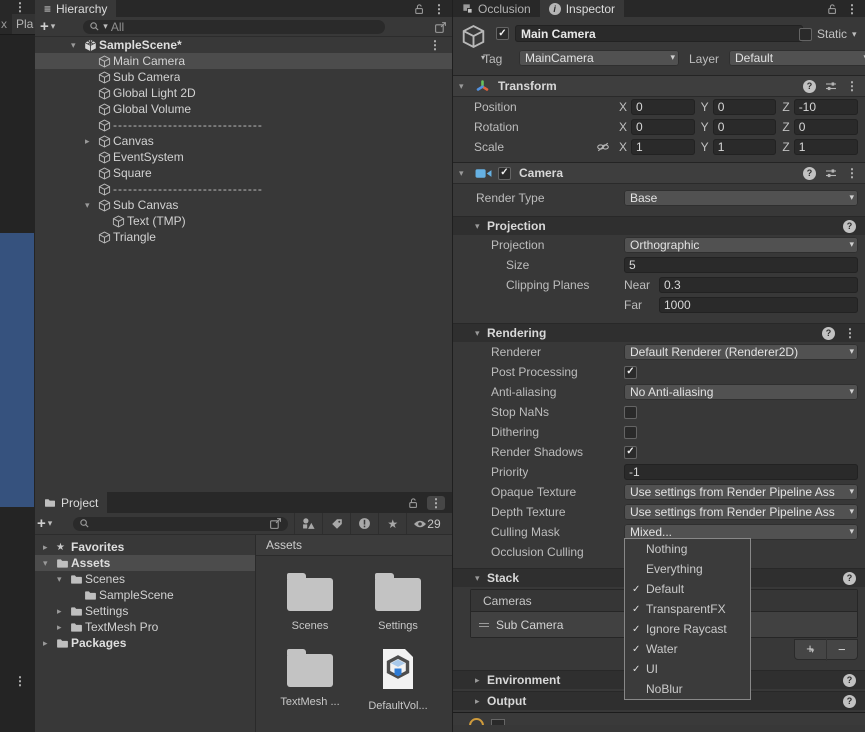 The width and height of the screenshot is (865, 732). Describe the element at coordinates (504, 173) in the screenshot. I see `camera-enabled-checkbox: ✓` at that location.